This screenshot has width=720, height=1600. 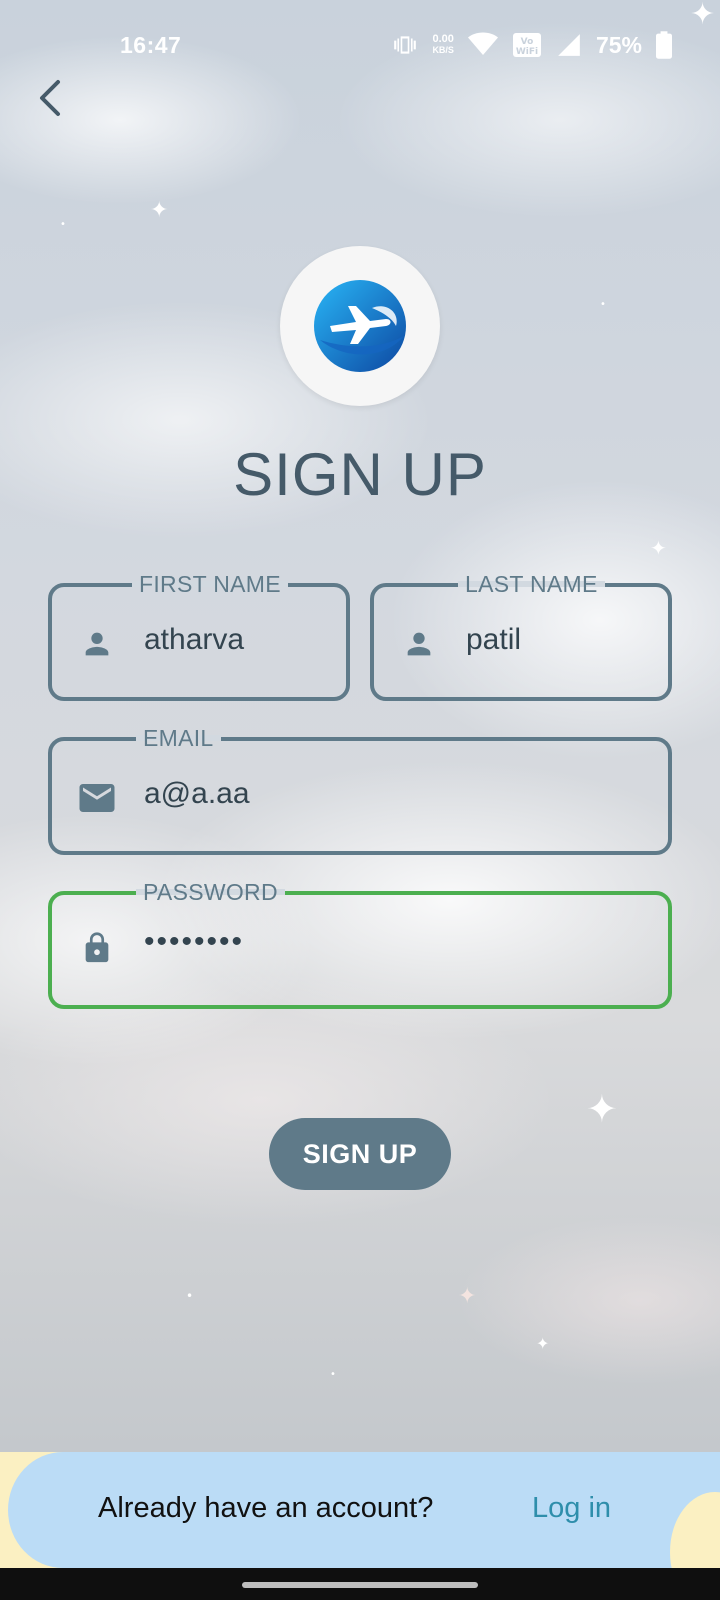 What do you see at coordinates (405, 45) in the screenshot?
I see `vibrate-icon` at bounding box center [405, 45].